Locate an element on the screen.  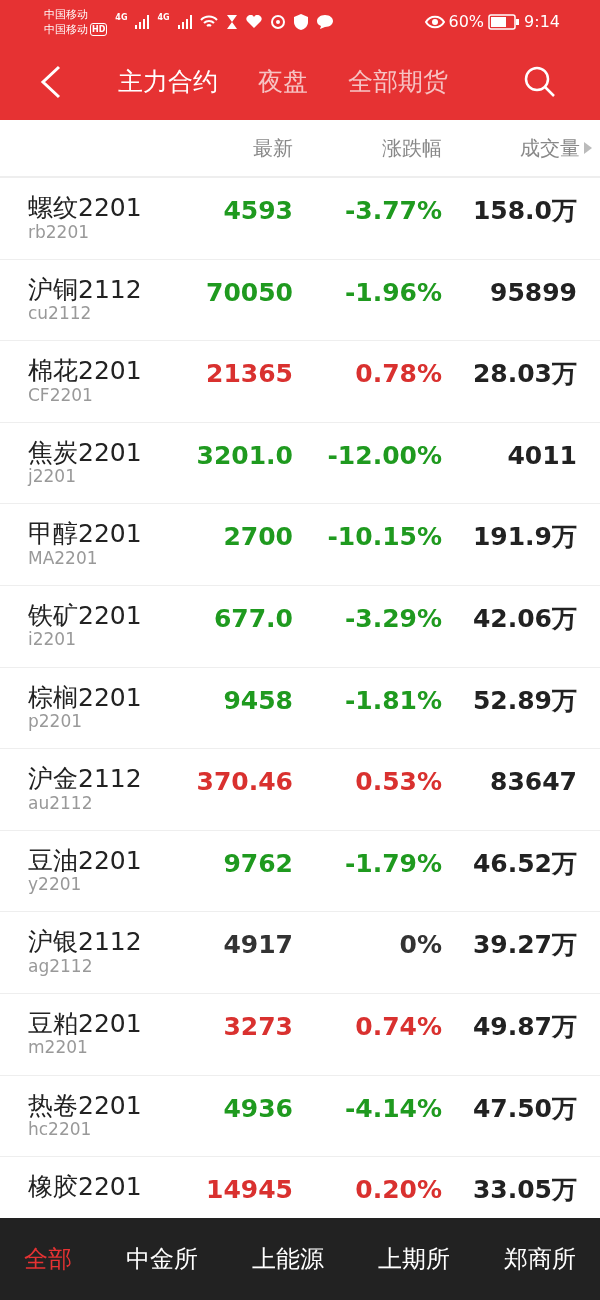
target-icon is located at coordinates (277, 22).